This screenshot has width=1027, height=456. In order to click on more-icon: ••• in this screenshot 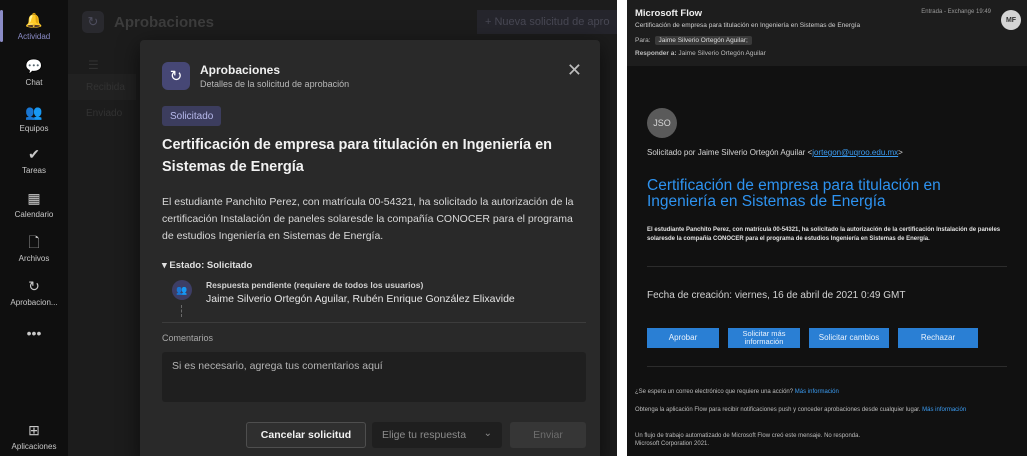, I will do `click(34, 333)`.